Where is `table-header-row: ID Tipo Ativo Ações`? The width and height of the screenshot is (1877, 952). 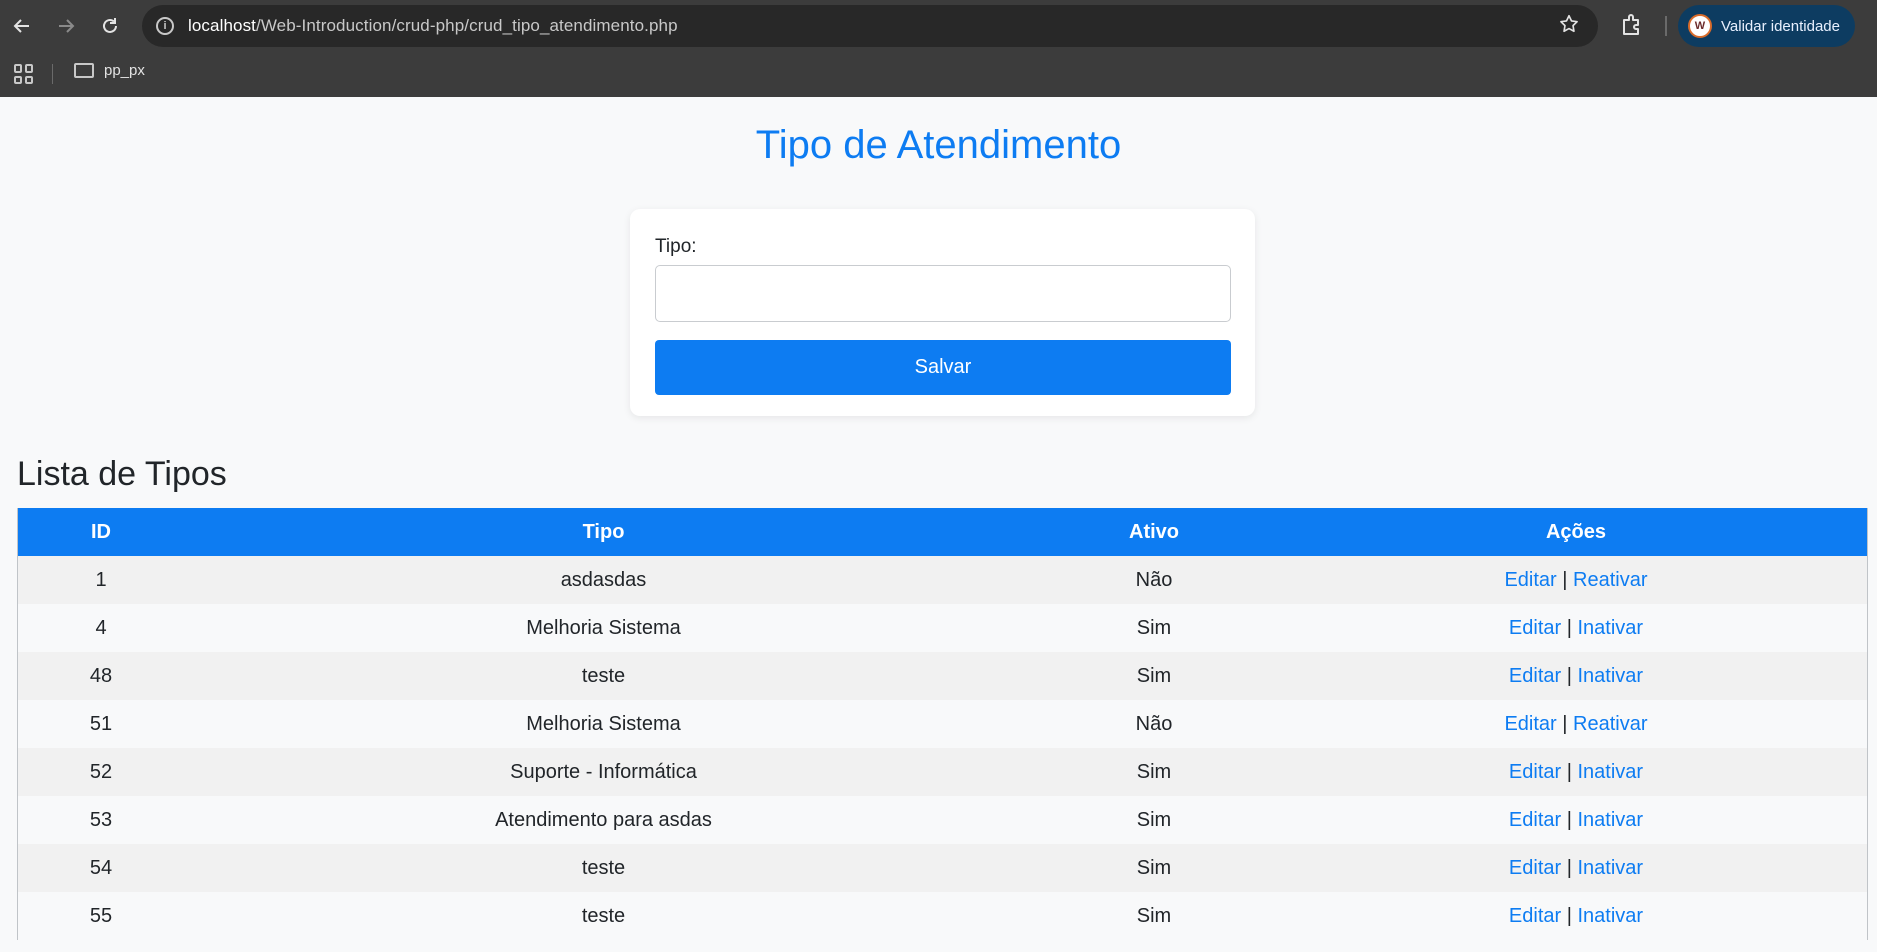
table-header-row: ID Tipo Ativo Ações is located at coordinates (942, 532).